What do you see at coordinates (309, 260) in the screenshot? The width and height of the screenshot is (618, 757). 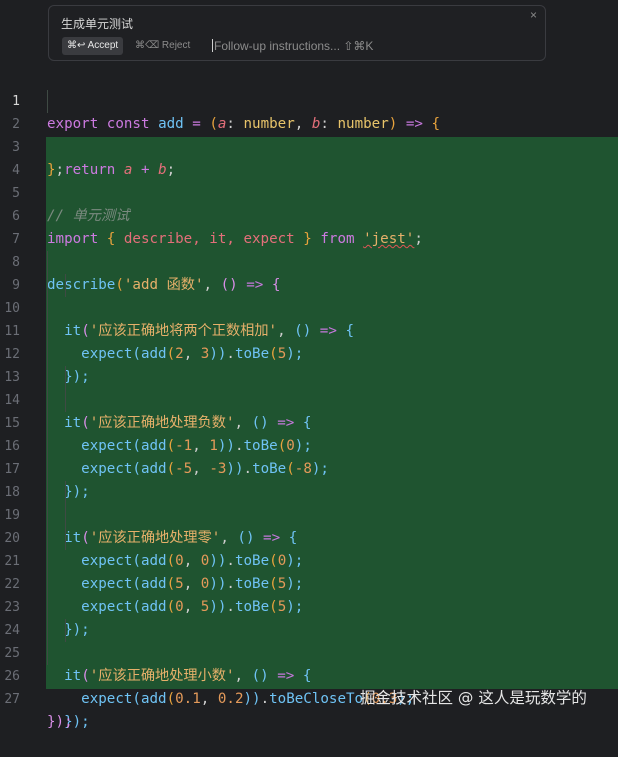 I see `code-line-8: 8 describe('add 函数', () => {` at bounding box center [309, 260].